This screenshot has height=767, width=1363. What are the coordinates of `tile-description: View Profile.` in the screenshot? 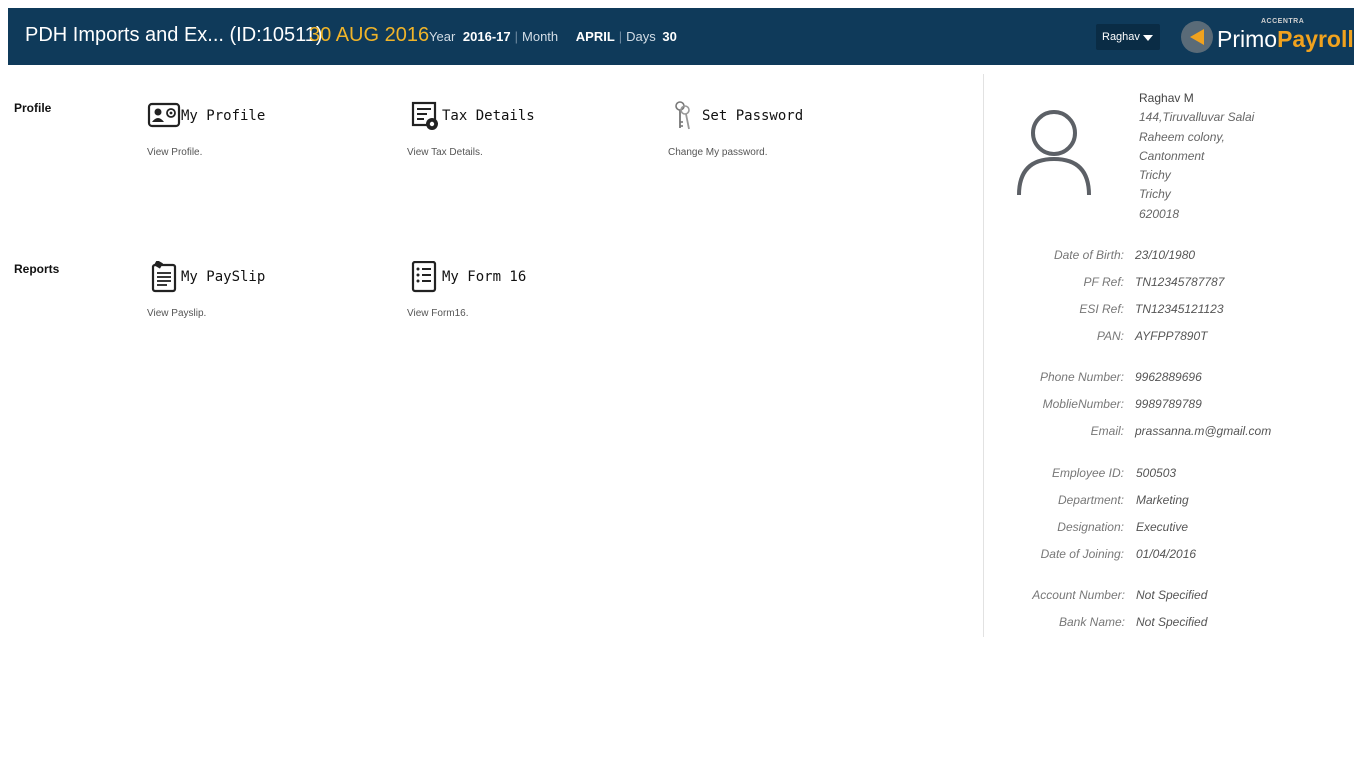 It's located at (175, 152).